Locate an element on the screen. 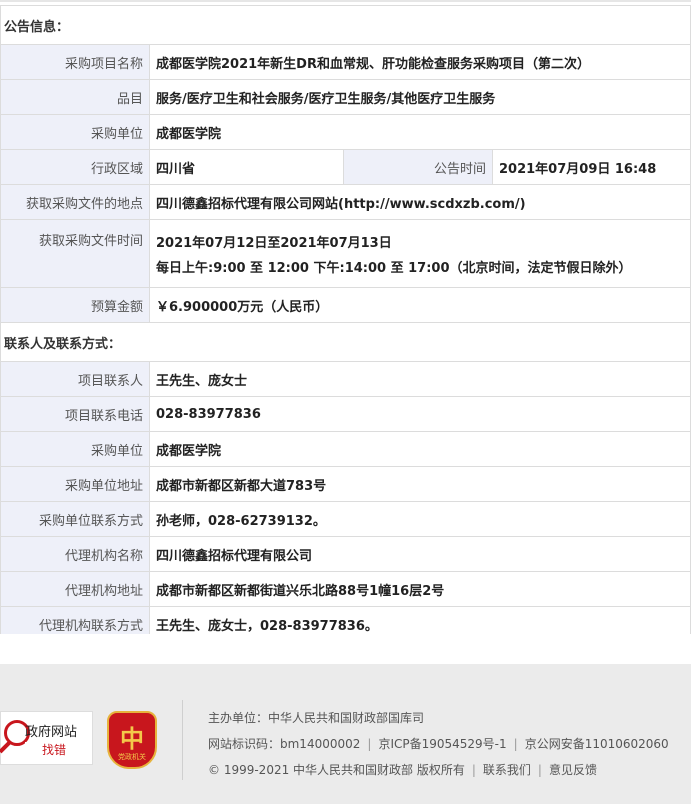 The image size is (691, 804). field-label: 项目联系电话 is located at coordinates (75, 414).